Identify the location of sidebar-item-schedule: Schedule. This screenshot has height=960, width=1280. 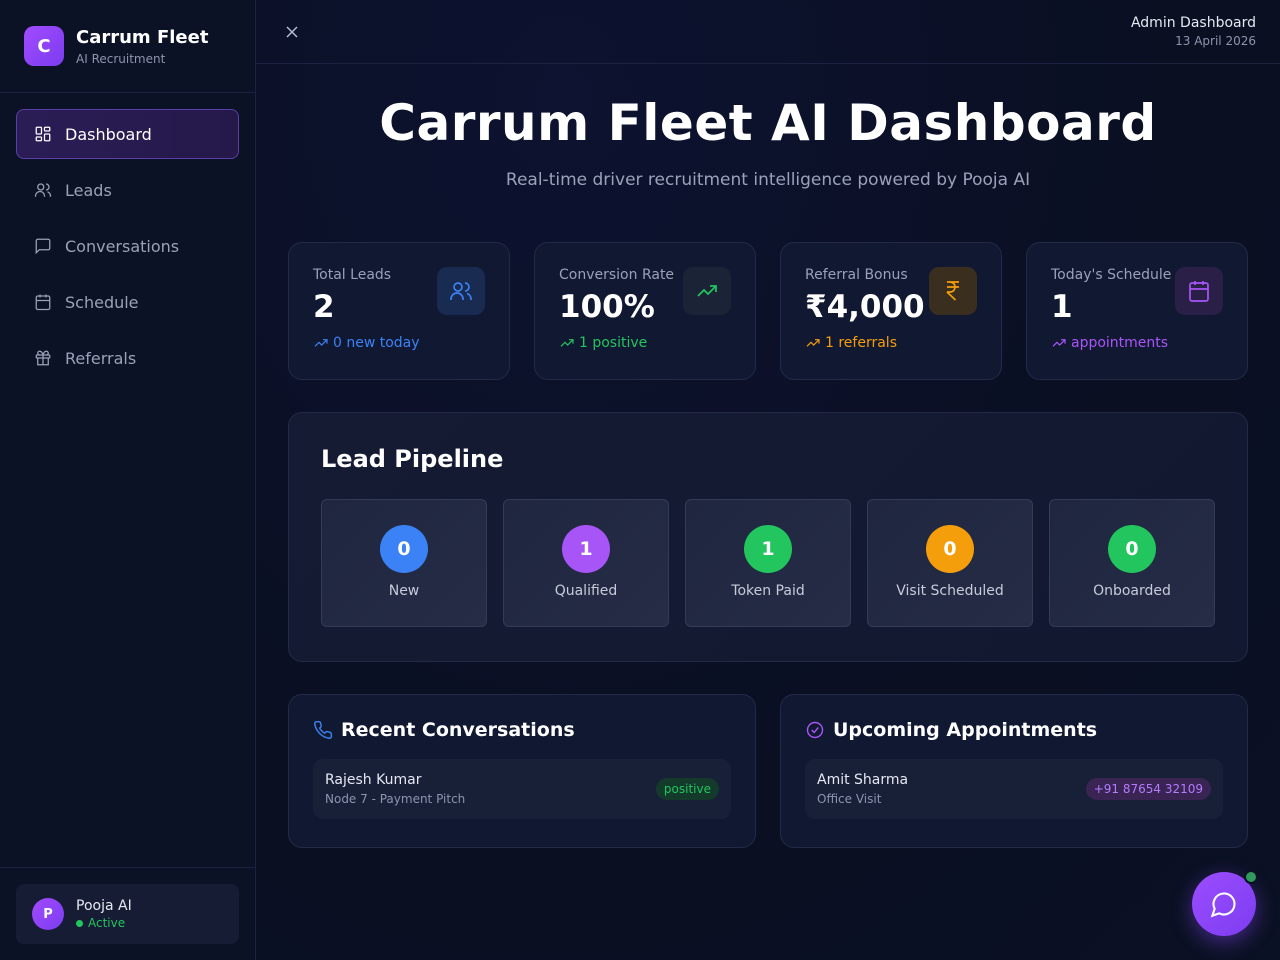
(127, 302).